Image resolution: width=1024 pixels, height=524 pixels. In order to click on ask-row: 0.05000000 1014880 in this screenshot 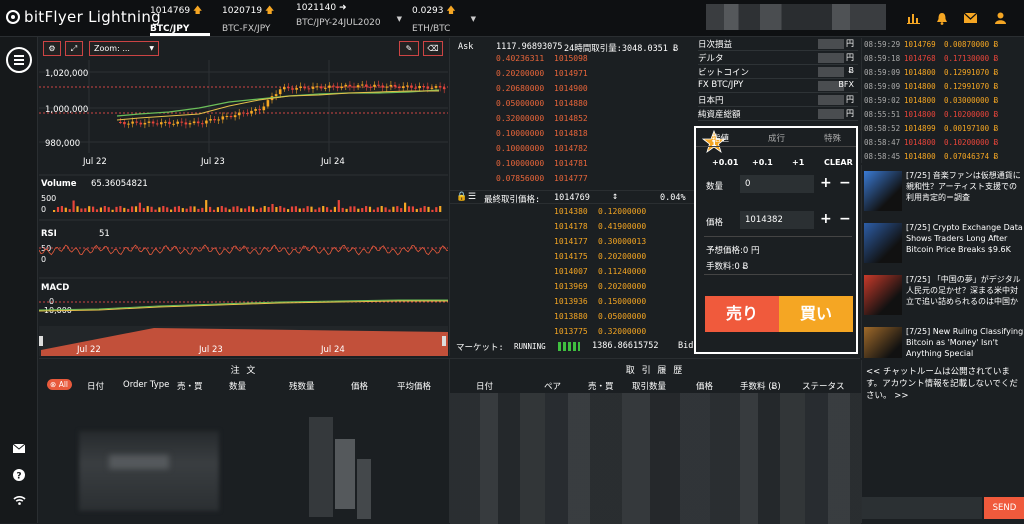, I will do `click(572, 105)`.